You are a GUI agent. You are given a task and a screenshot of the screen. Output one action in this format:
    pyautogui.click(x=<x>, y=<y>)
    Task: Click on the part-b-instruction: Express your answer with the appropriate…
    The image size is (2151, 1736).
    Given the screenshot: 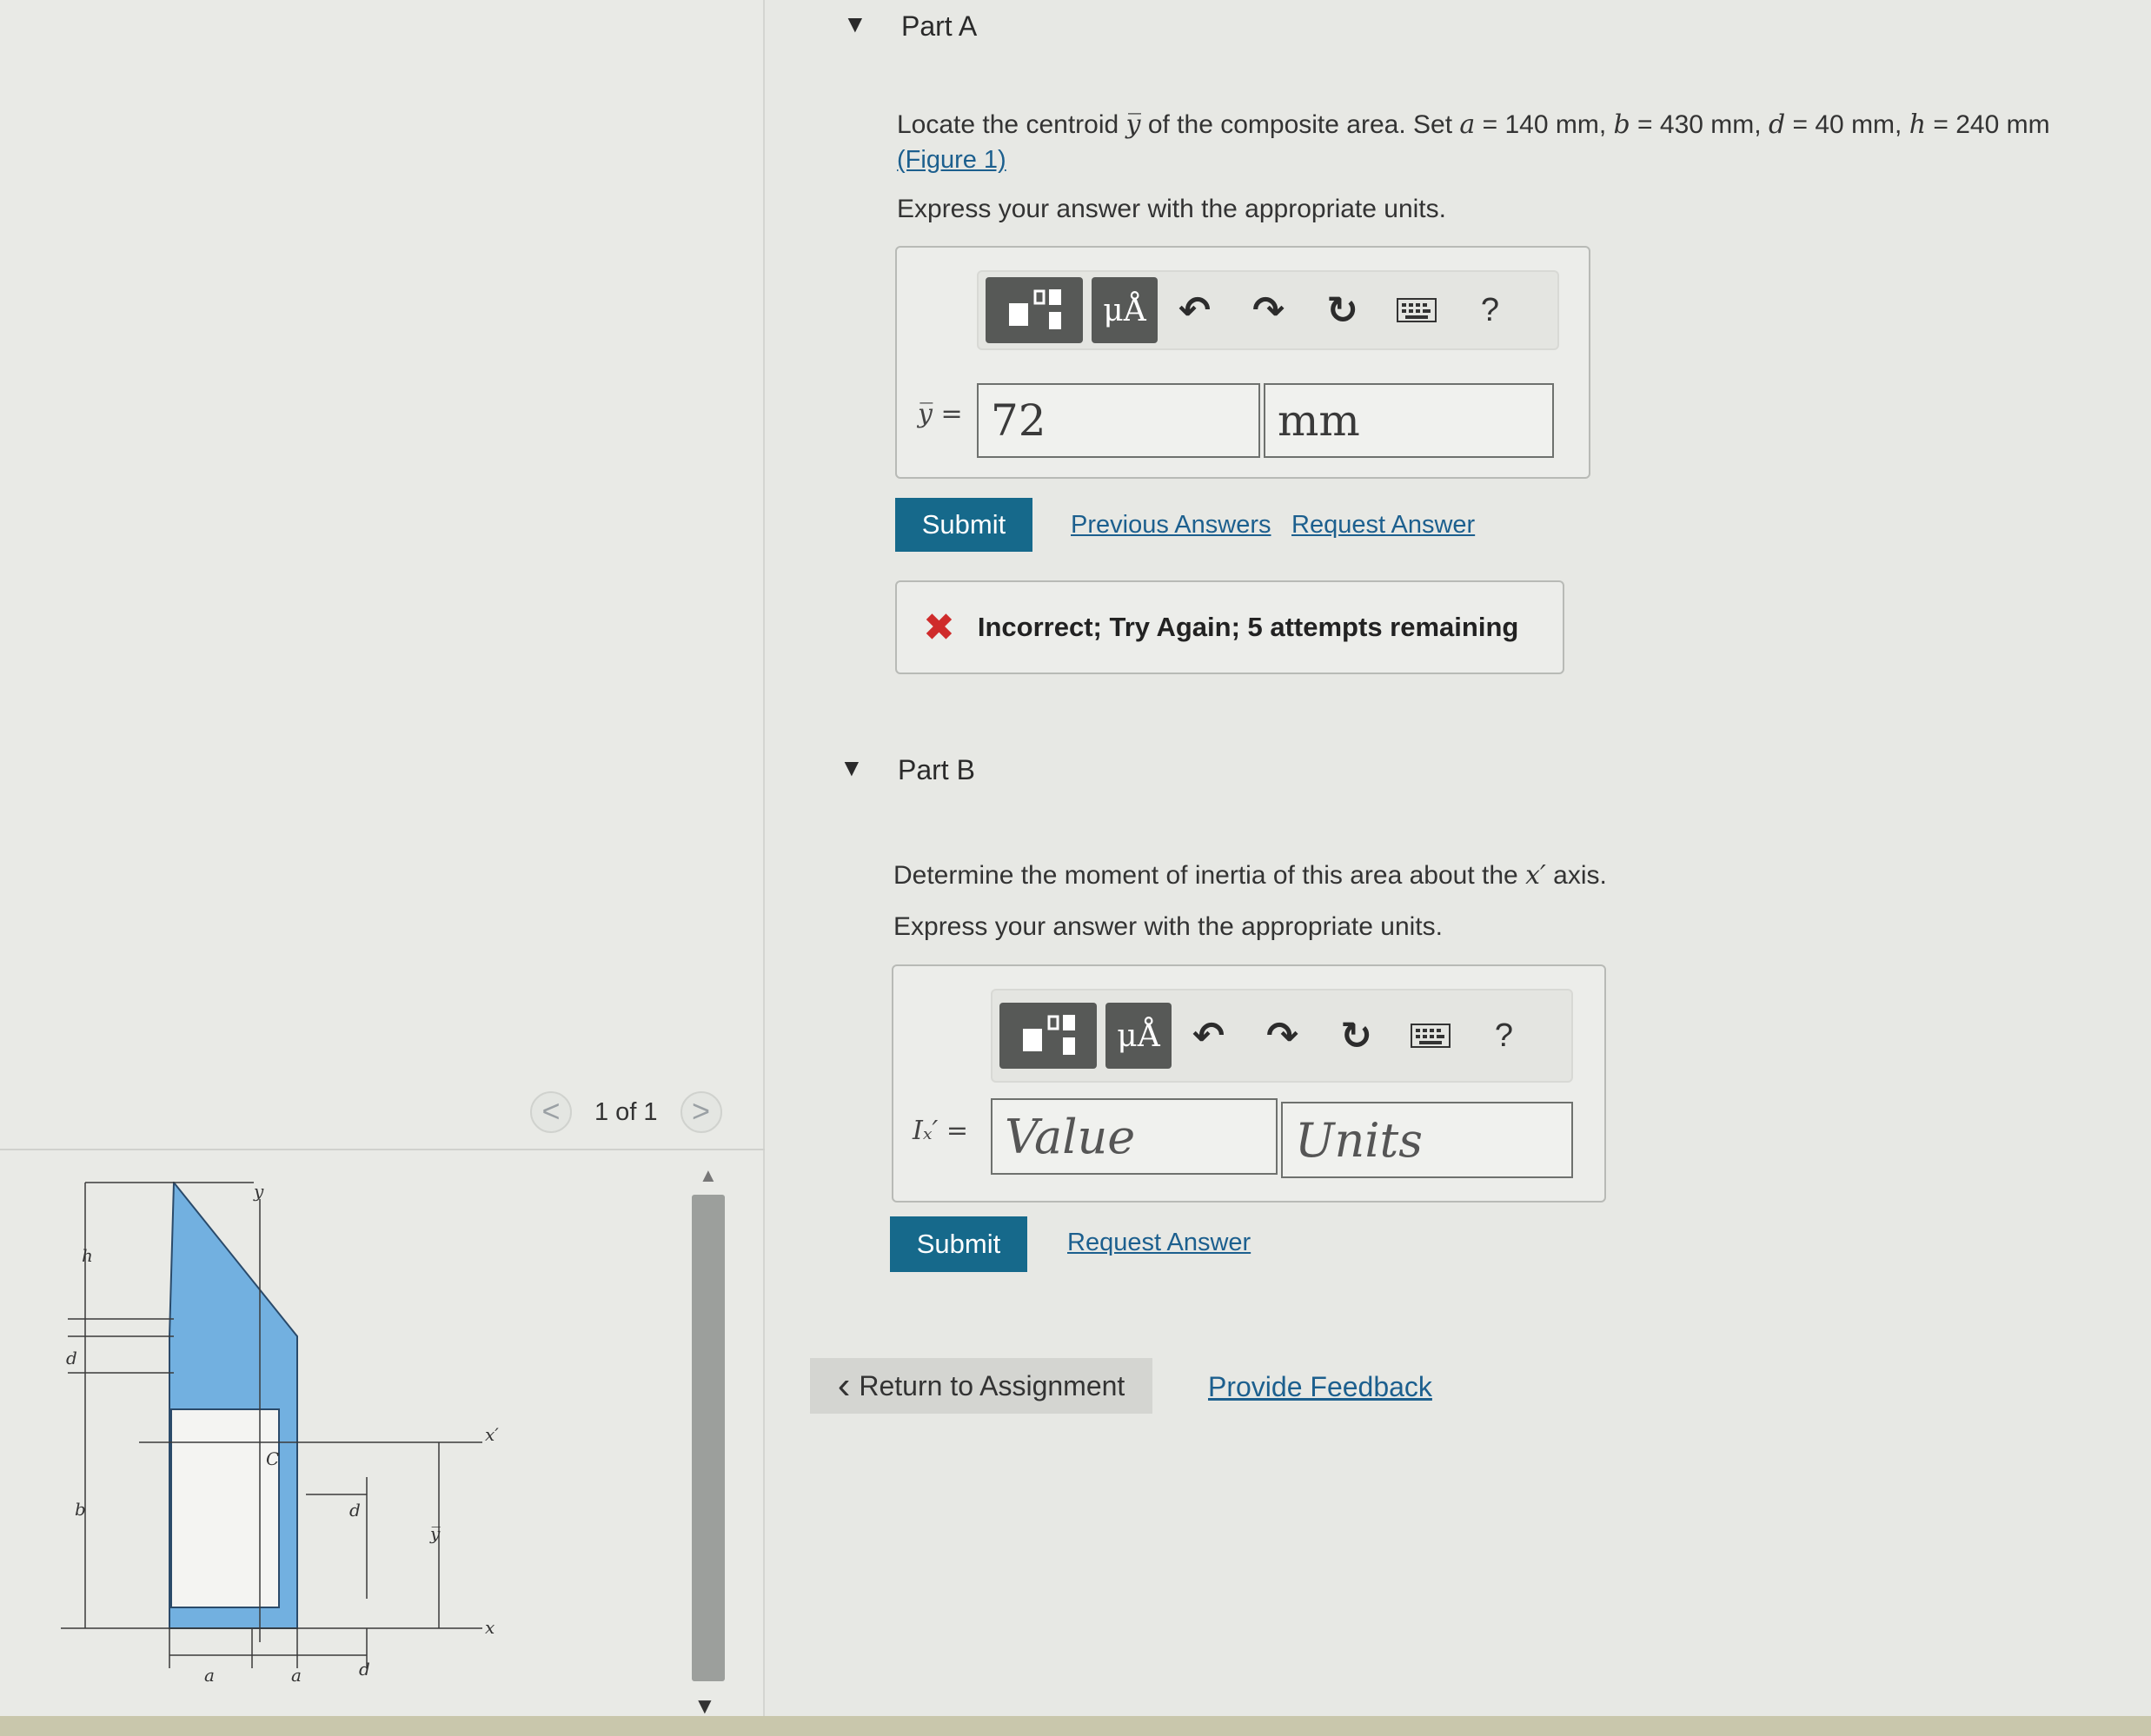 What is the action you would take?
    pyautogui.click(x=1168, y=926)
    